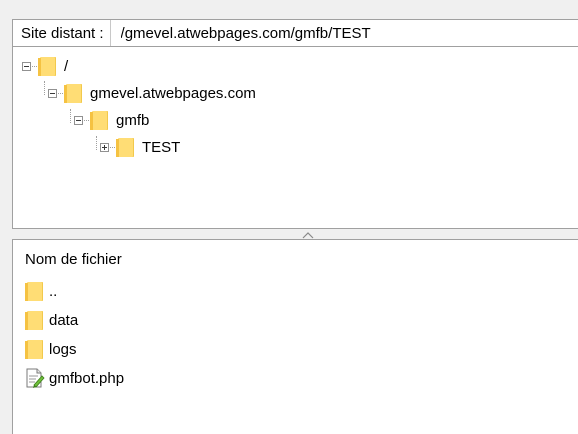 This screenshot has height=434, width=578. What do you see at coordinates (161, 147) in the screenshot?
I see `tree-node-label: TEST` at bounding box center [161, 147].